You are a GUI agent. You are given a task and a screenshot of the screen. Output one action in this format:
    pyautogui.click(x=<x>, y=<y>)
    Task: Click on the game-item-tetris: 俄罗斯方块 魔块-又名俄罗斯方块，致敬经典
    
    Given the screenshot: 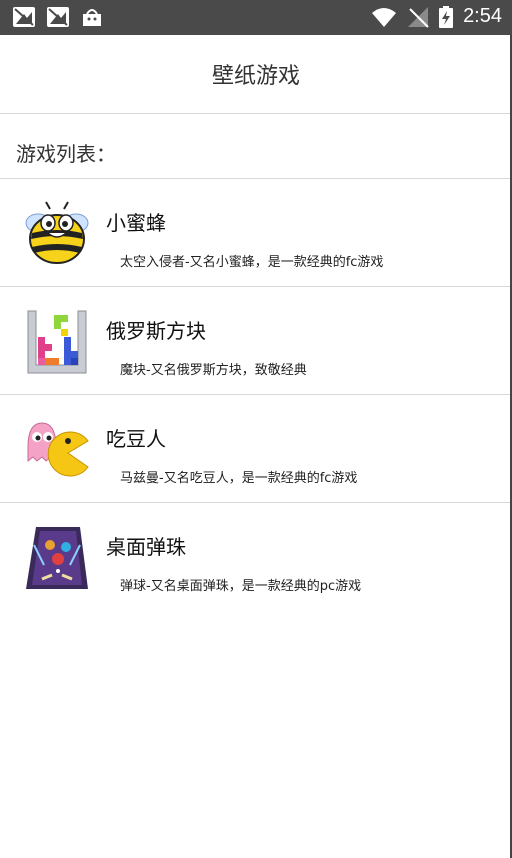 What is the action you would take?
    pyautogui.click(x=256, y=341)
    